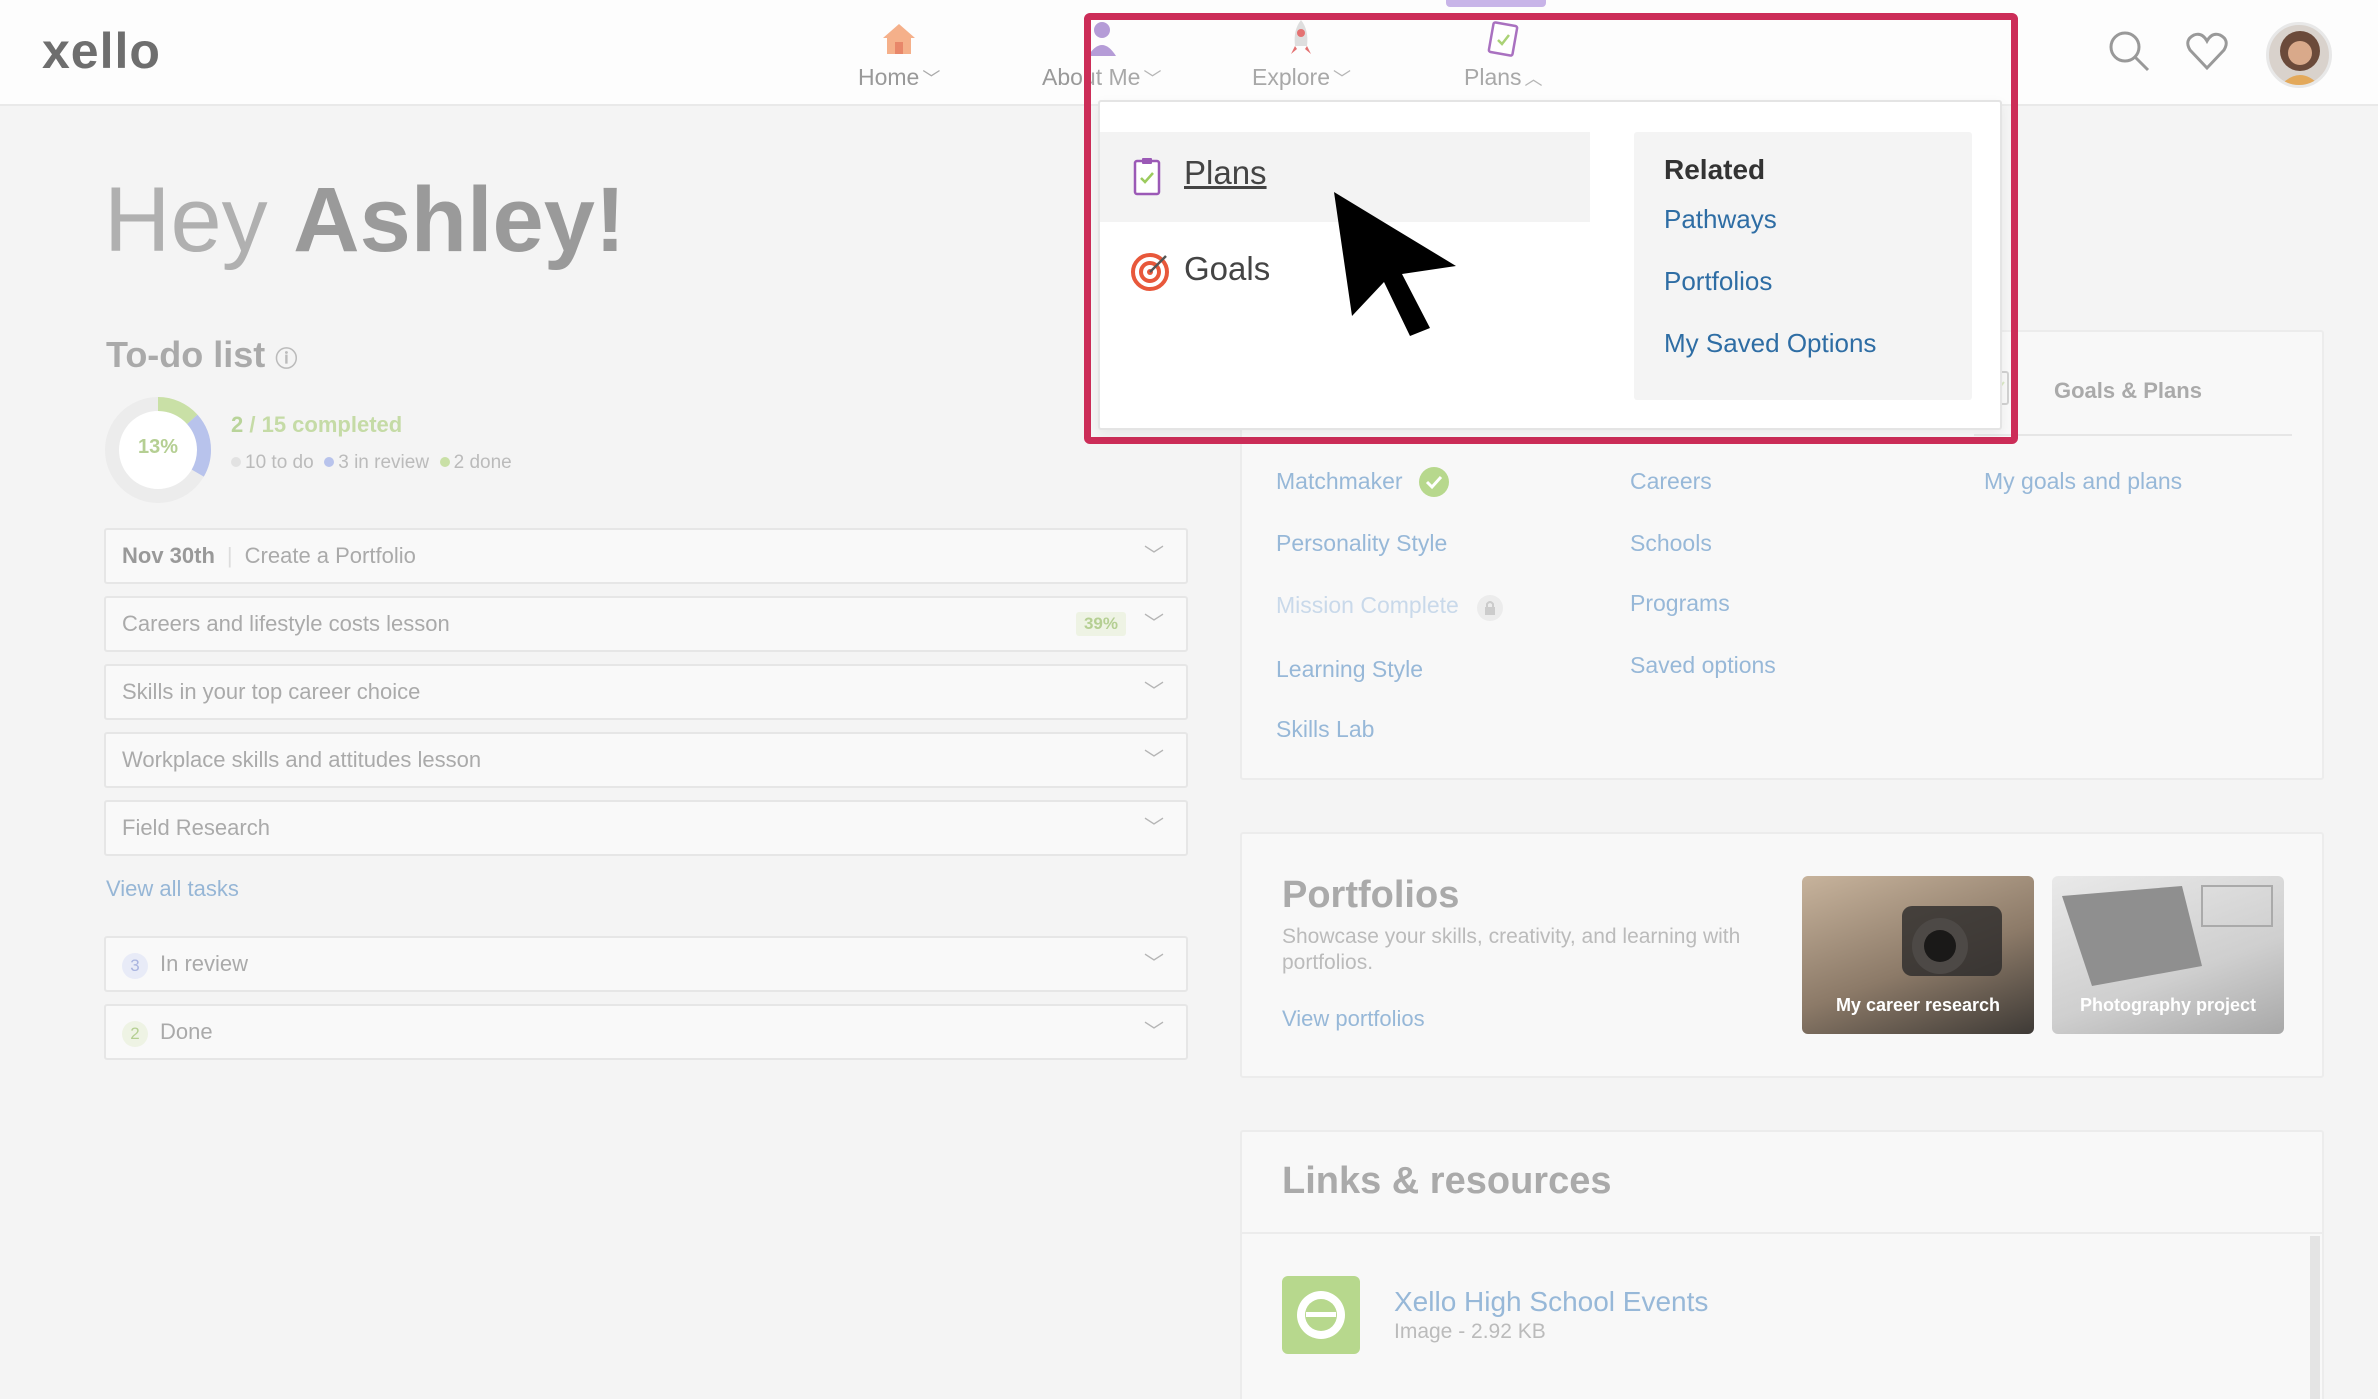 The image size is (2378, 1399). I want to click on done-count: 2, so click(135, 1034).